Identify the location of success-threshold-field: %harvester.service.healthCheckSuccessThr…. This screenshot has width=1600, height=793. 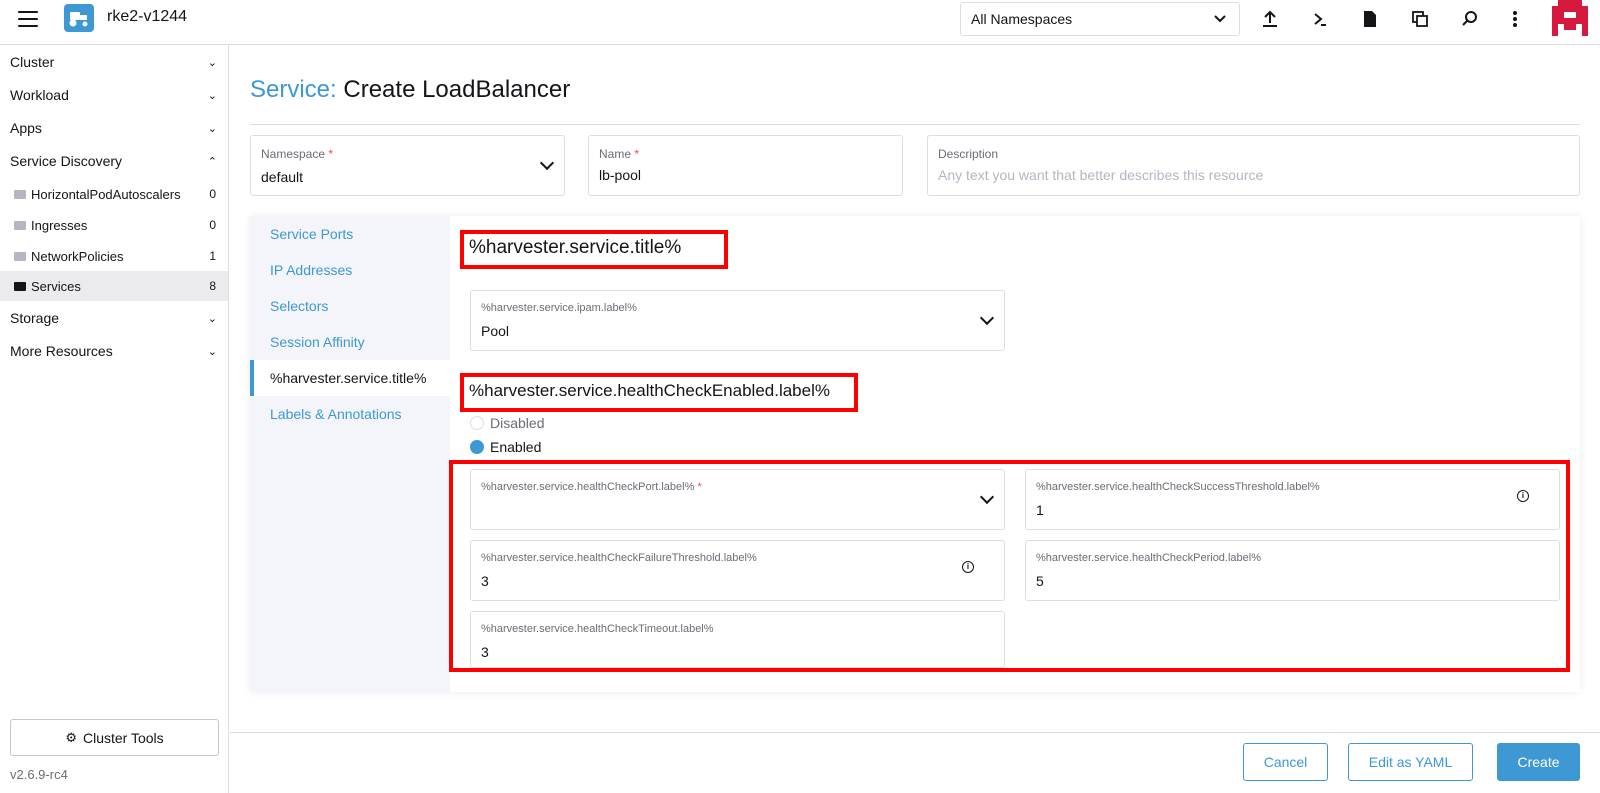
(1292, 499).